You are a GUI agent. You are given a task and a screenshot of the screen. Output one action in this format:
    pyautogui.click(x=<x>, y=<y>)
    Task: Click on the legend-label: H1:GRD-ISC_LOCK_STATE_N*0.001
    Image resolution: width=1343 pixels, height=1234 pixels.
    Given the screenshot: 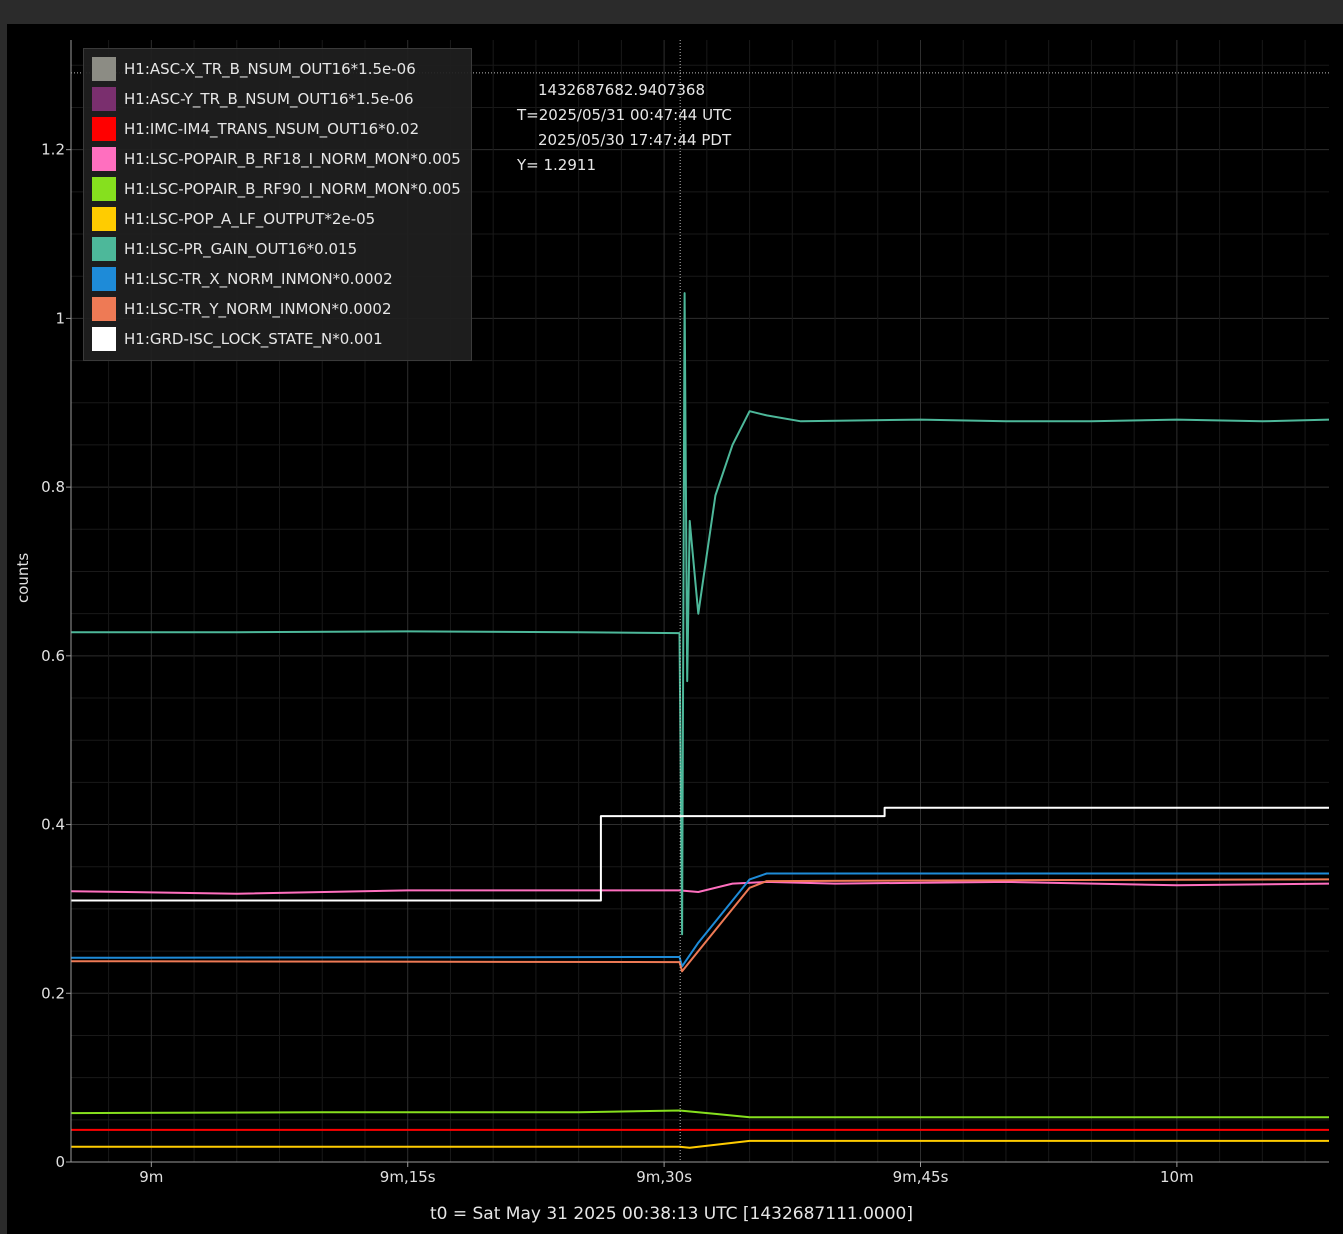 What is the action you would take?
    pyautogui.click(x=253, y=339)
    